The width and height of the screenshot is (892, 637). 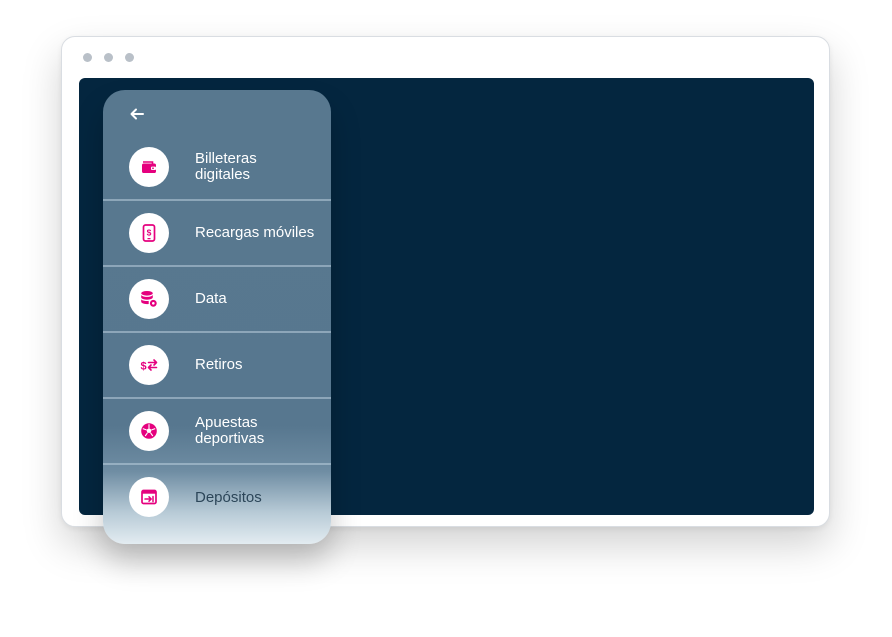 I want to click on menu-item-data: Data, so click(x=217, y=300).